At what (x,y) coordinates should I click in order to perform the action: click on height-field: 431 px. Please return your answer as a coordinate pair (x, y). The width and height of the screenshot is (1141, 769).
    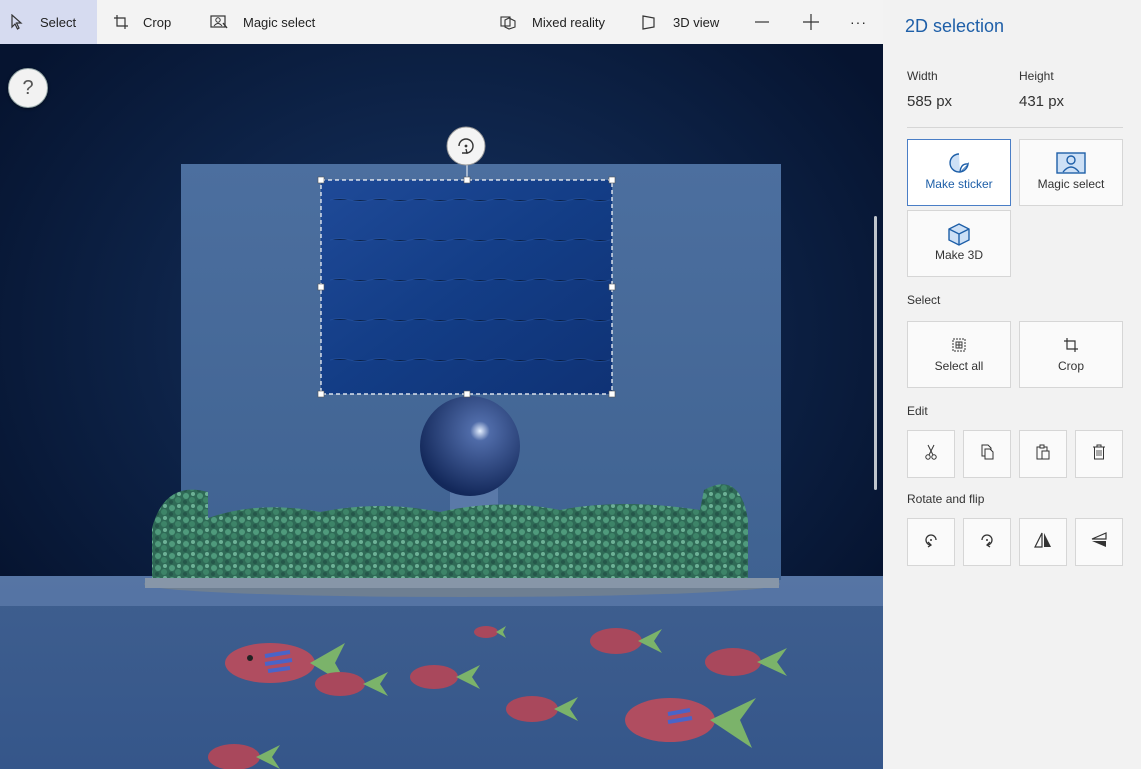
    Looking at the image, I should click on (1041, 101).